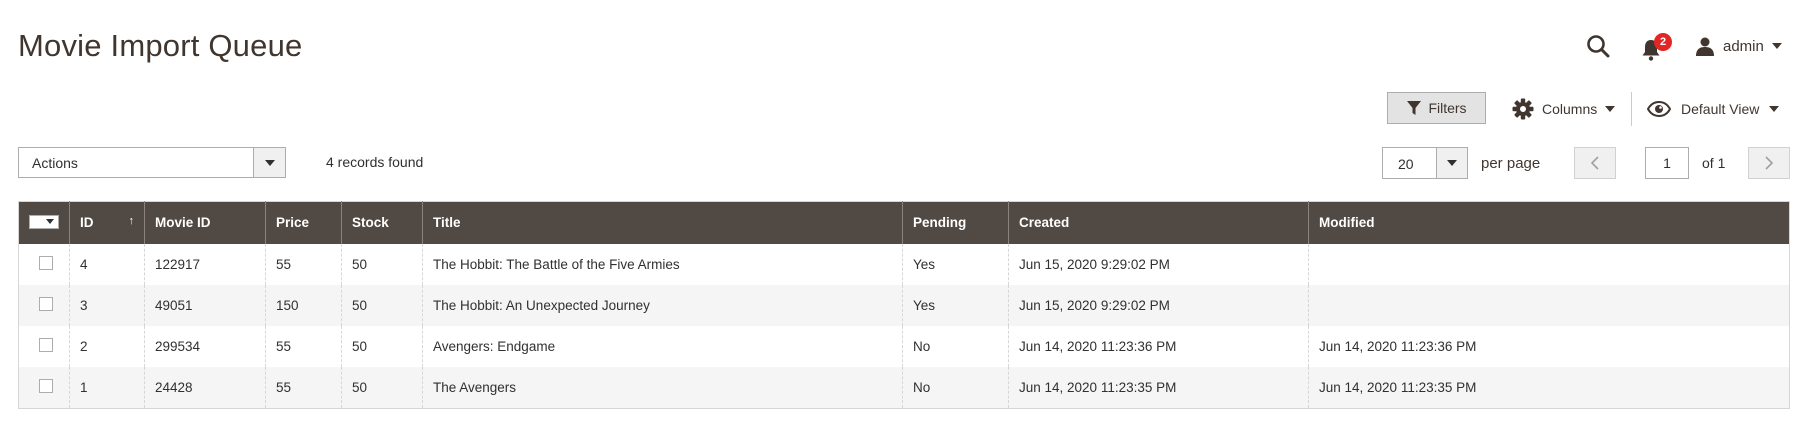 This screenshot has width=1808, height=440. What do you see at coordinates (1523, 109) in the screenshot?
I see `gear-icon` at bounding box center [1523, 109].